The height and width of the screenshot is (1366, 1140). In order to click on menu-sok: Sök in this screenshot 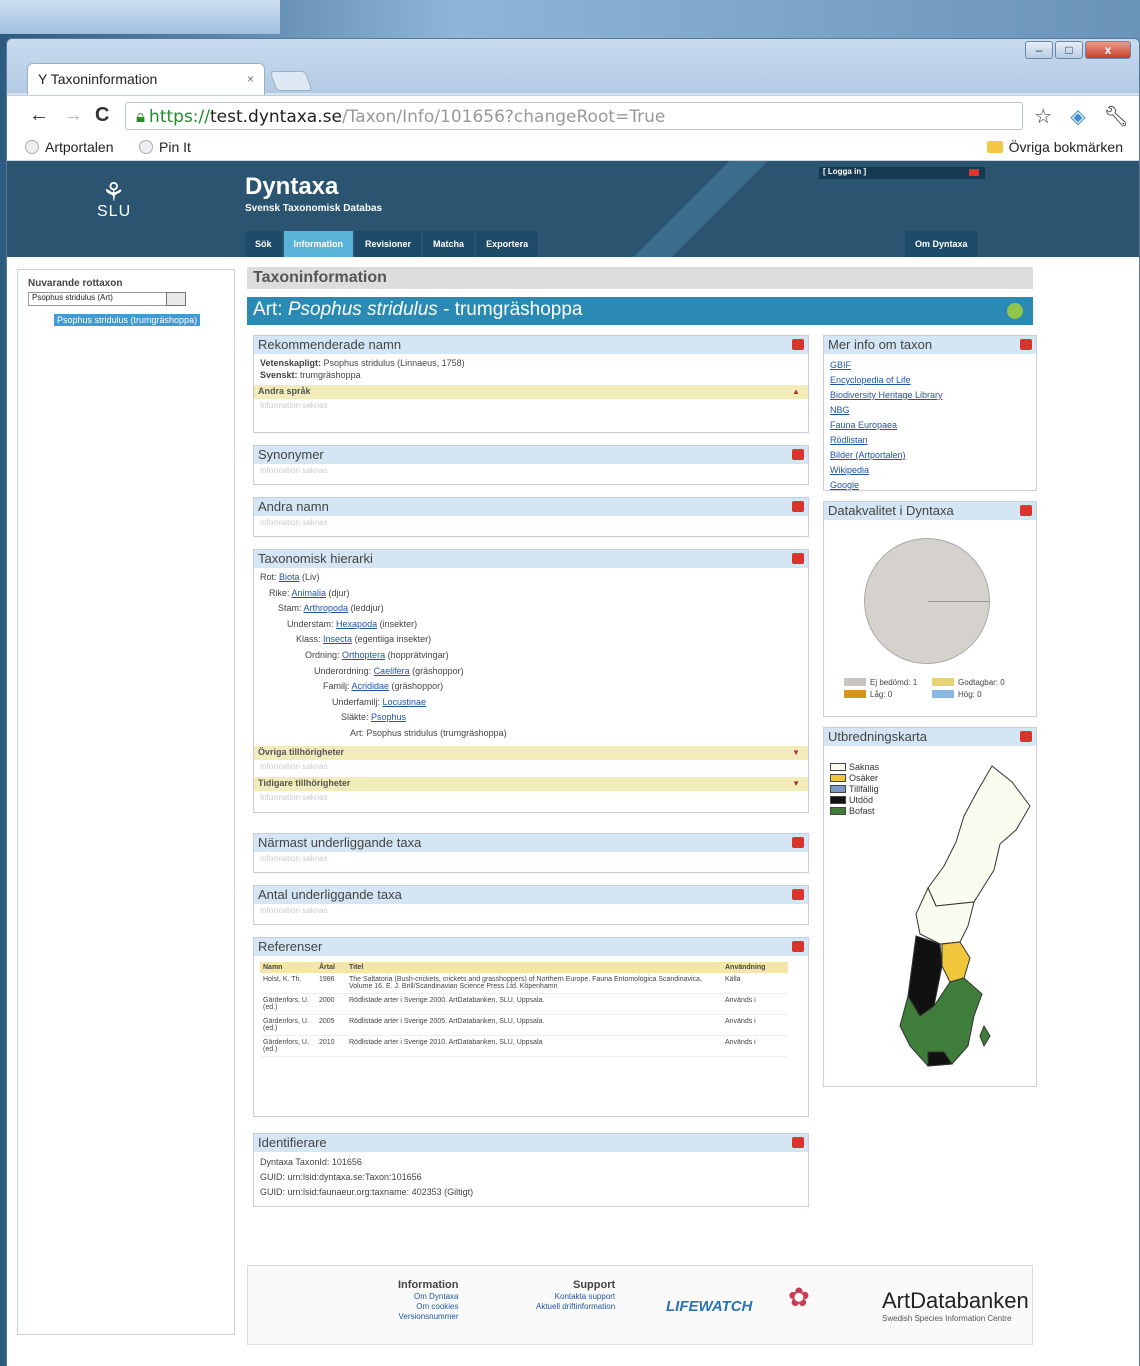, I will do `click(263, 244)`.